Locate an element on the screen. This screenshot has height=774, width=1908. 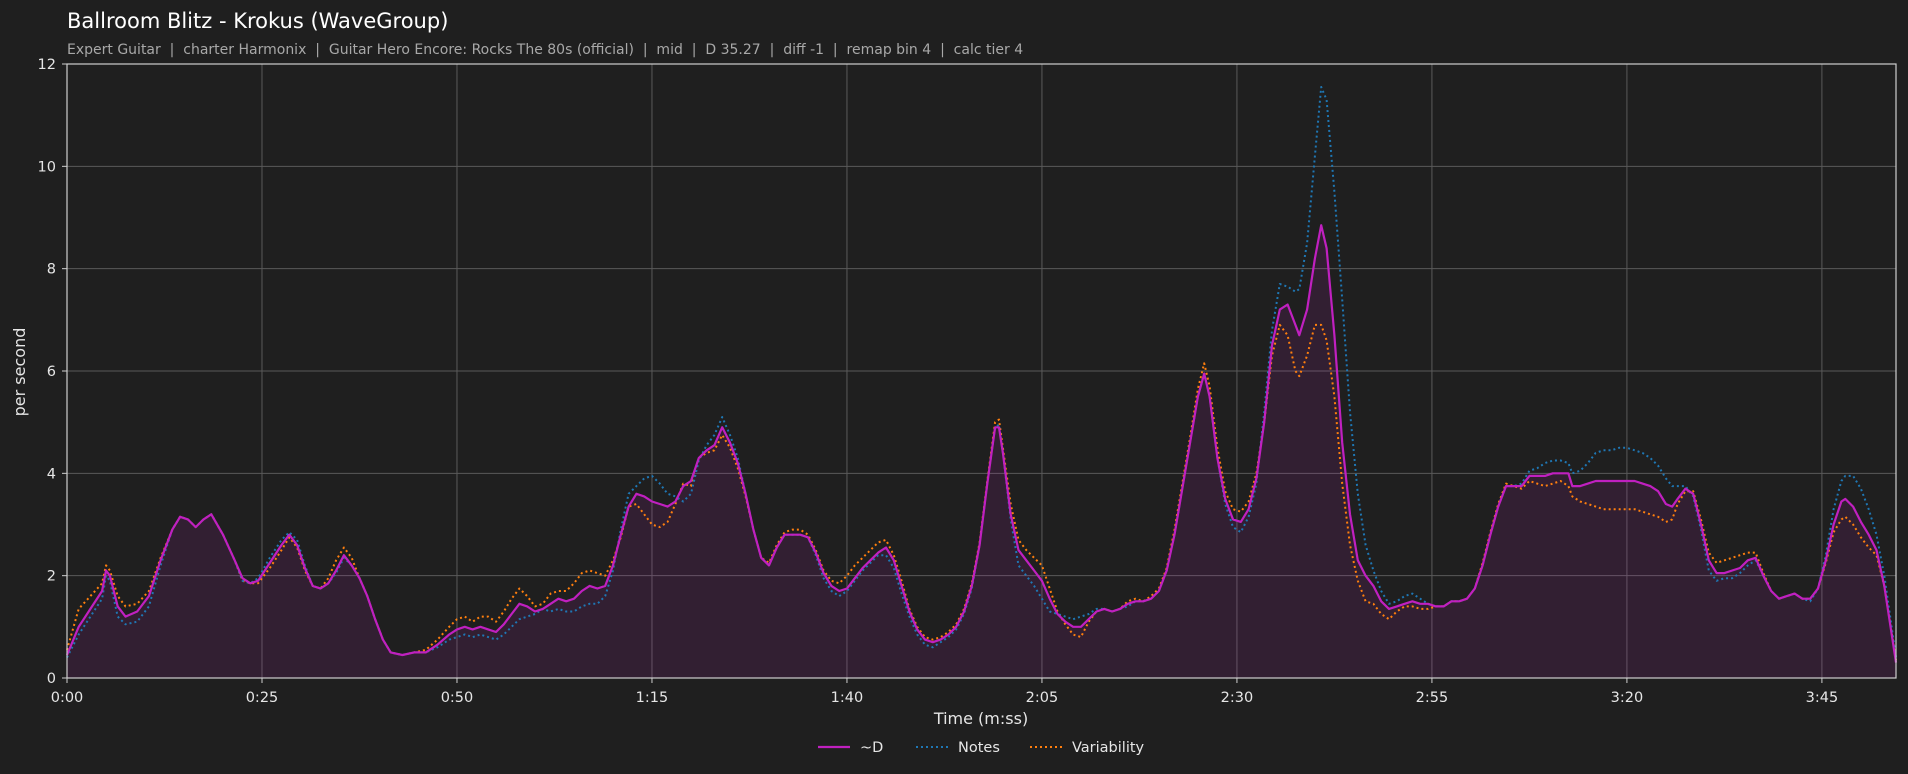
x-tick-label: 1:15 is located at coordinates (652, 698).